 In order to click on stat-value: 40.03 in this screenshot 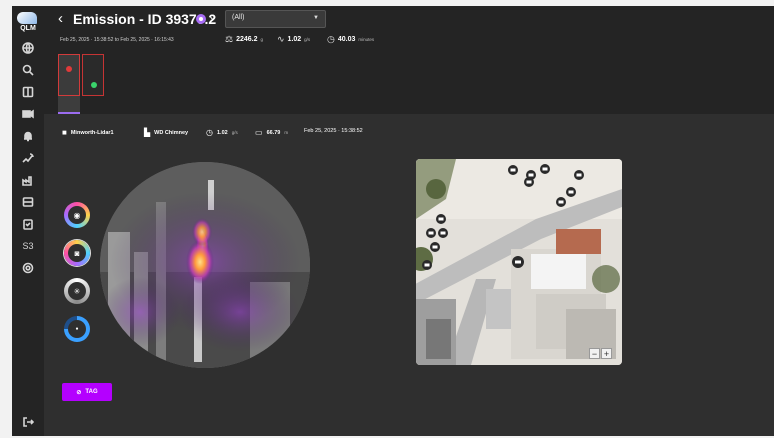, I will do `click(346, 39)`.